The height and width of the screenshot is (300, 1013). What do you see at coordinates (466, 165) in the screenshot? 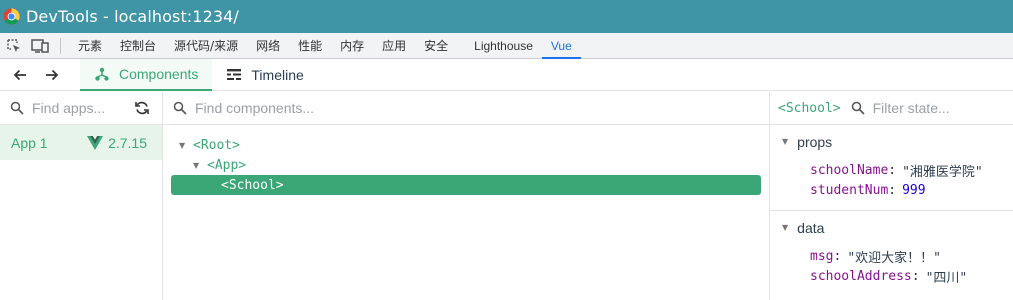
I see `tree-node-app: ▼ <App>` at bounding box center [466, 165].